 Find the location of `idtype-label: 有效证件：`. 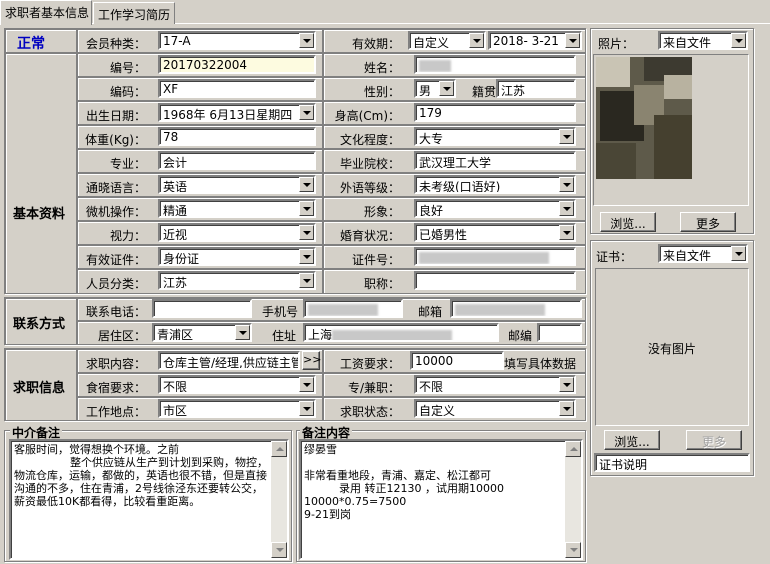

idtype-label: 有效证件： is located at coordinates (115, 260).